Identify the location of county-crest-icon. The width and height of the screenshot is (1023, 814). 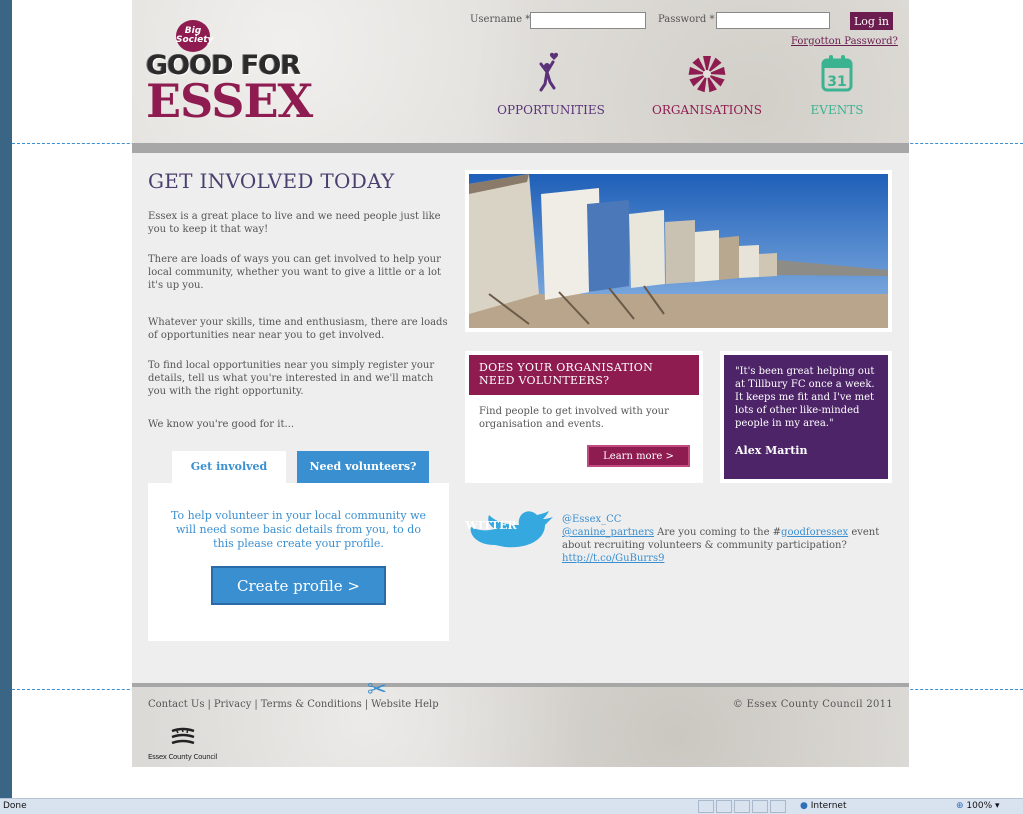
(183, 736).